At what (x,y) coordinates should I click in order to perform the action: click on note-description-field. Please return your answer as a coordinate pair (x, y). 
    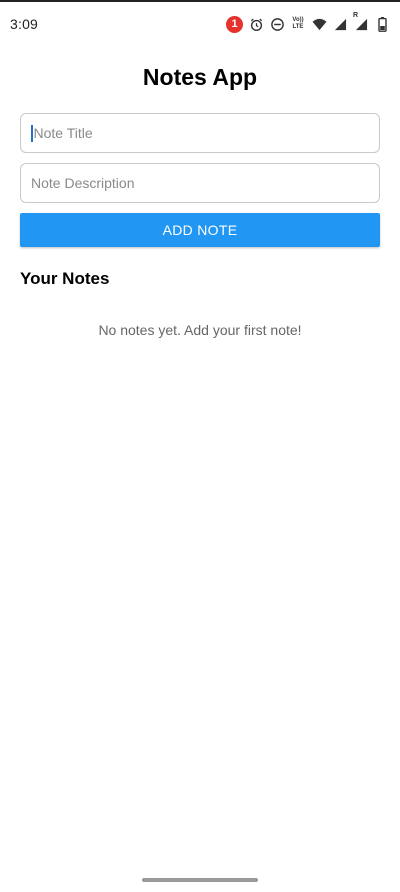
    Looking at the image, I should click on (200, 183).